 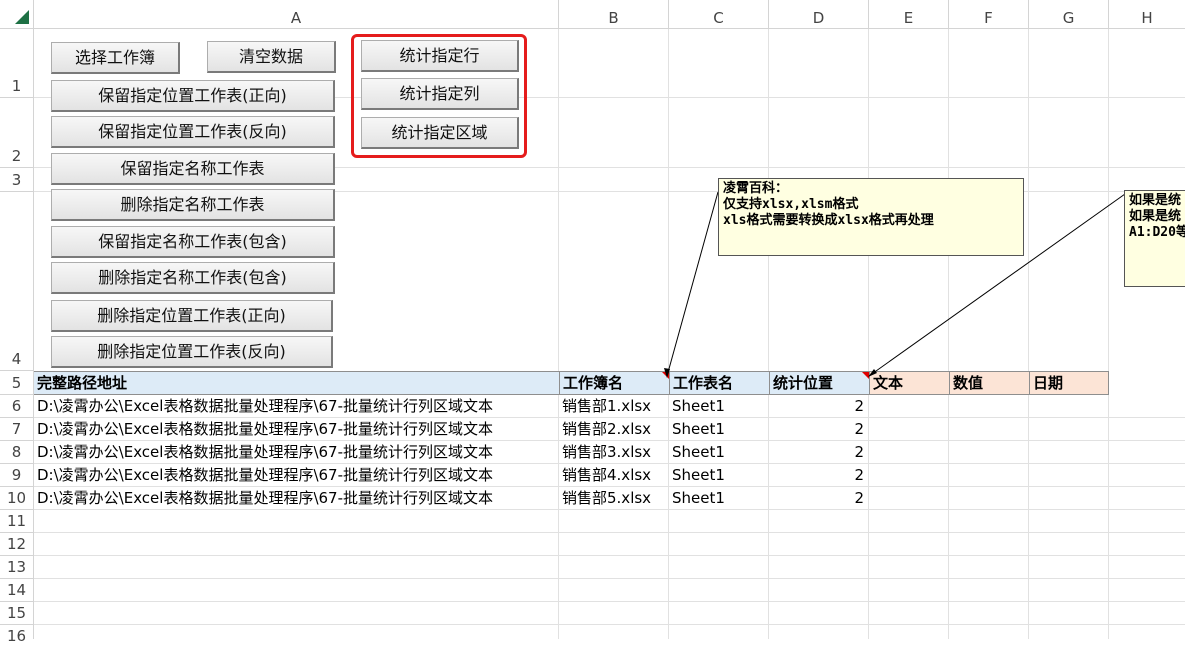 What do you see at coordinates (828, 220) in the screenshot?
I see `comment-line: xls格式需要转换成xlsx格式再处理` at bounding box center [828, 220].